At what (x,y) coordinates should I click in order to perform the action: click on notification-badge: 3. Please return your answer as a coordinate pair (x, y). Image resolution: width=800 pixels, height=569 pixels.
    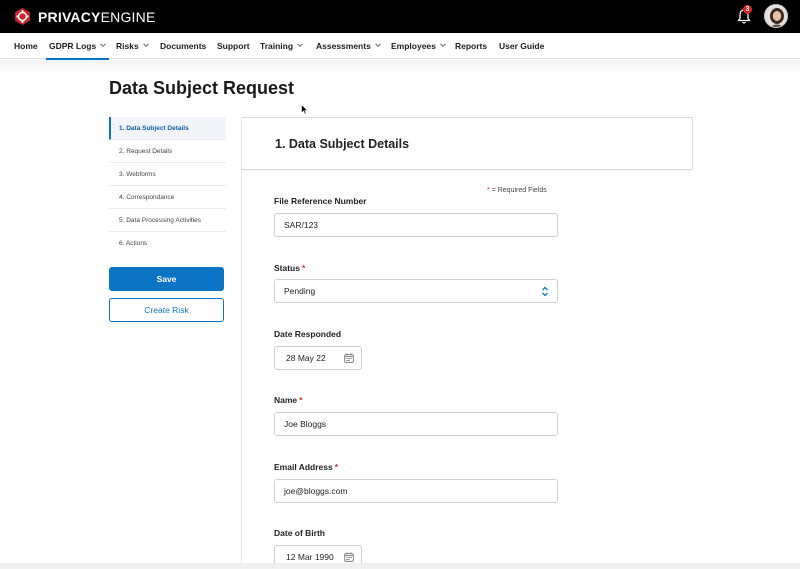
    Looking at the image, I should click on (747, 9).